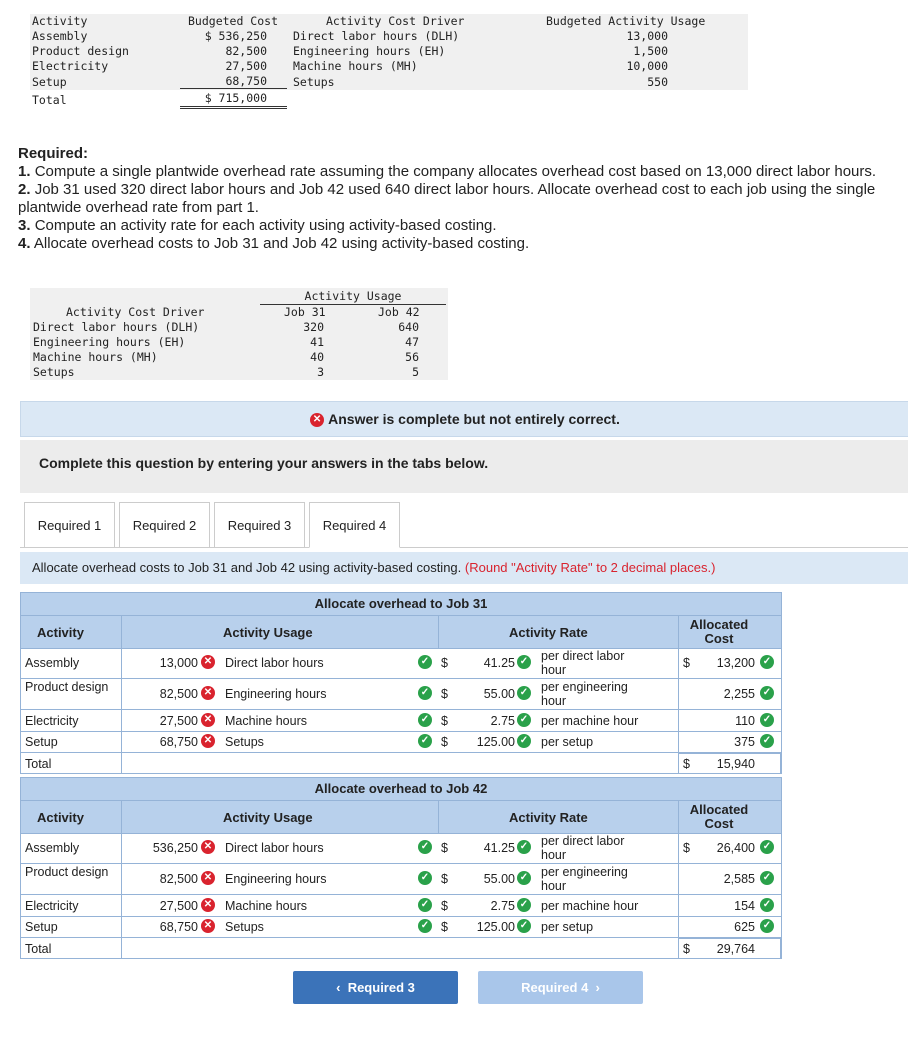  I want to click on usage-group-header: Activity Usage, so click(353, 297).